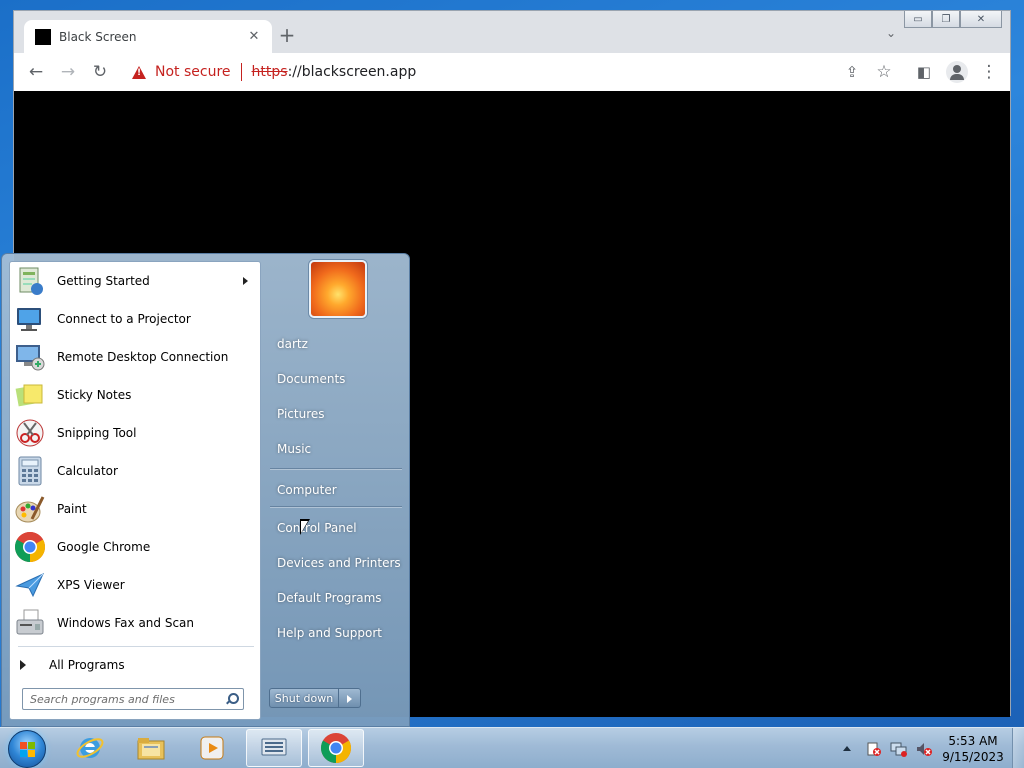  What do you see at coordinates (493, 72) in the screenshot?
I see `address-bar: Not secure https :// blackscreen.app` at bounding box center [493, 72].